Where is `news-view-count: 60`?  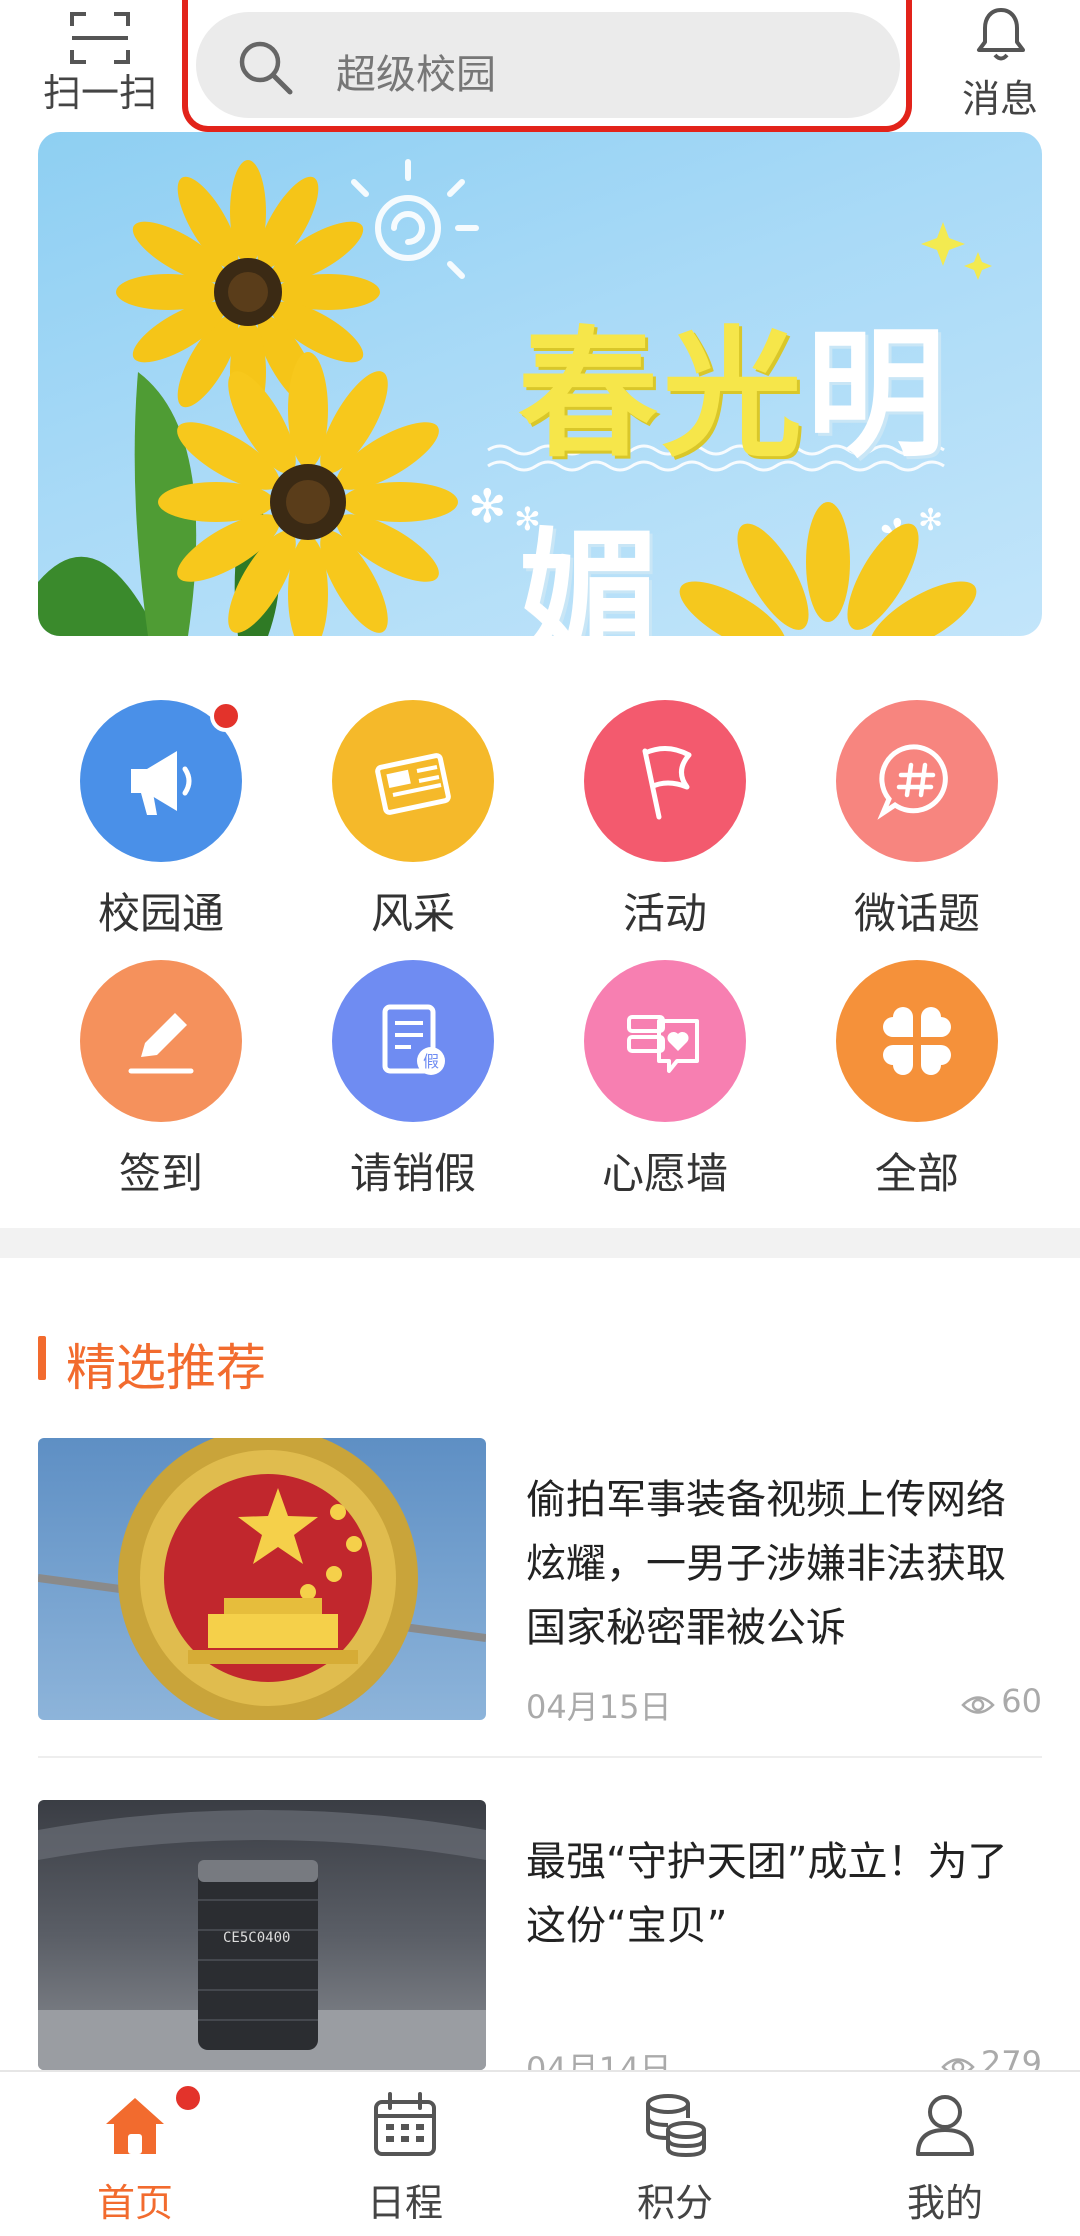
news-view-count: 60 is located at coordinates (1021, 1701).